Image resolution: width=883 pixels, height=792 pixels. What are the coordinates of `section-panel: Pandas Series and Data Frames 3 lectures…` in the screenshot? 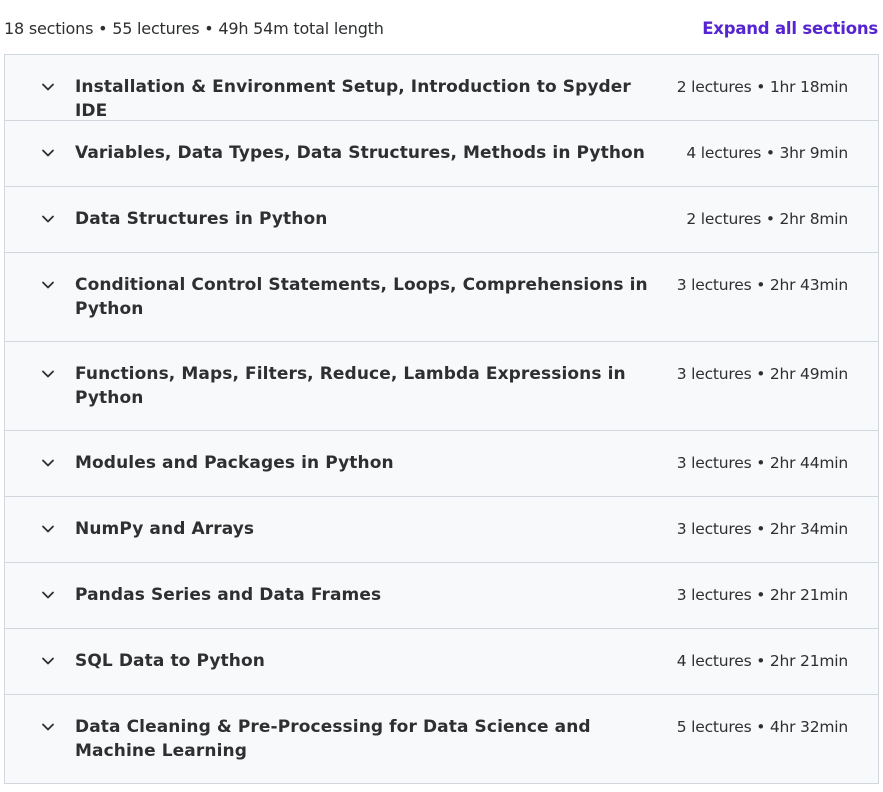 It's located at (441, 596).